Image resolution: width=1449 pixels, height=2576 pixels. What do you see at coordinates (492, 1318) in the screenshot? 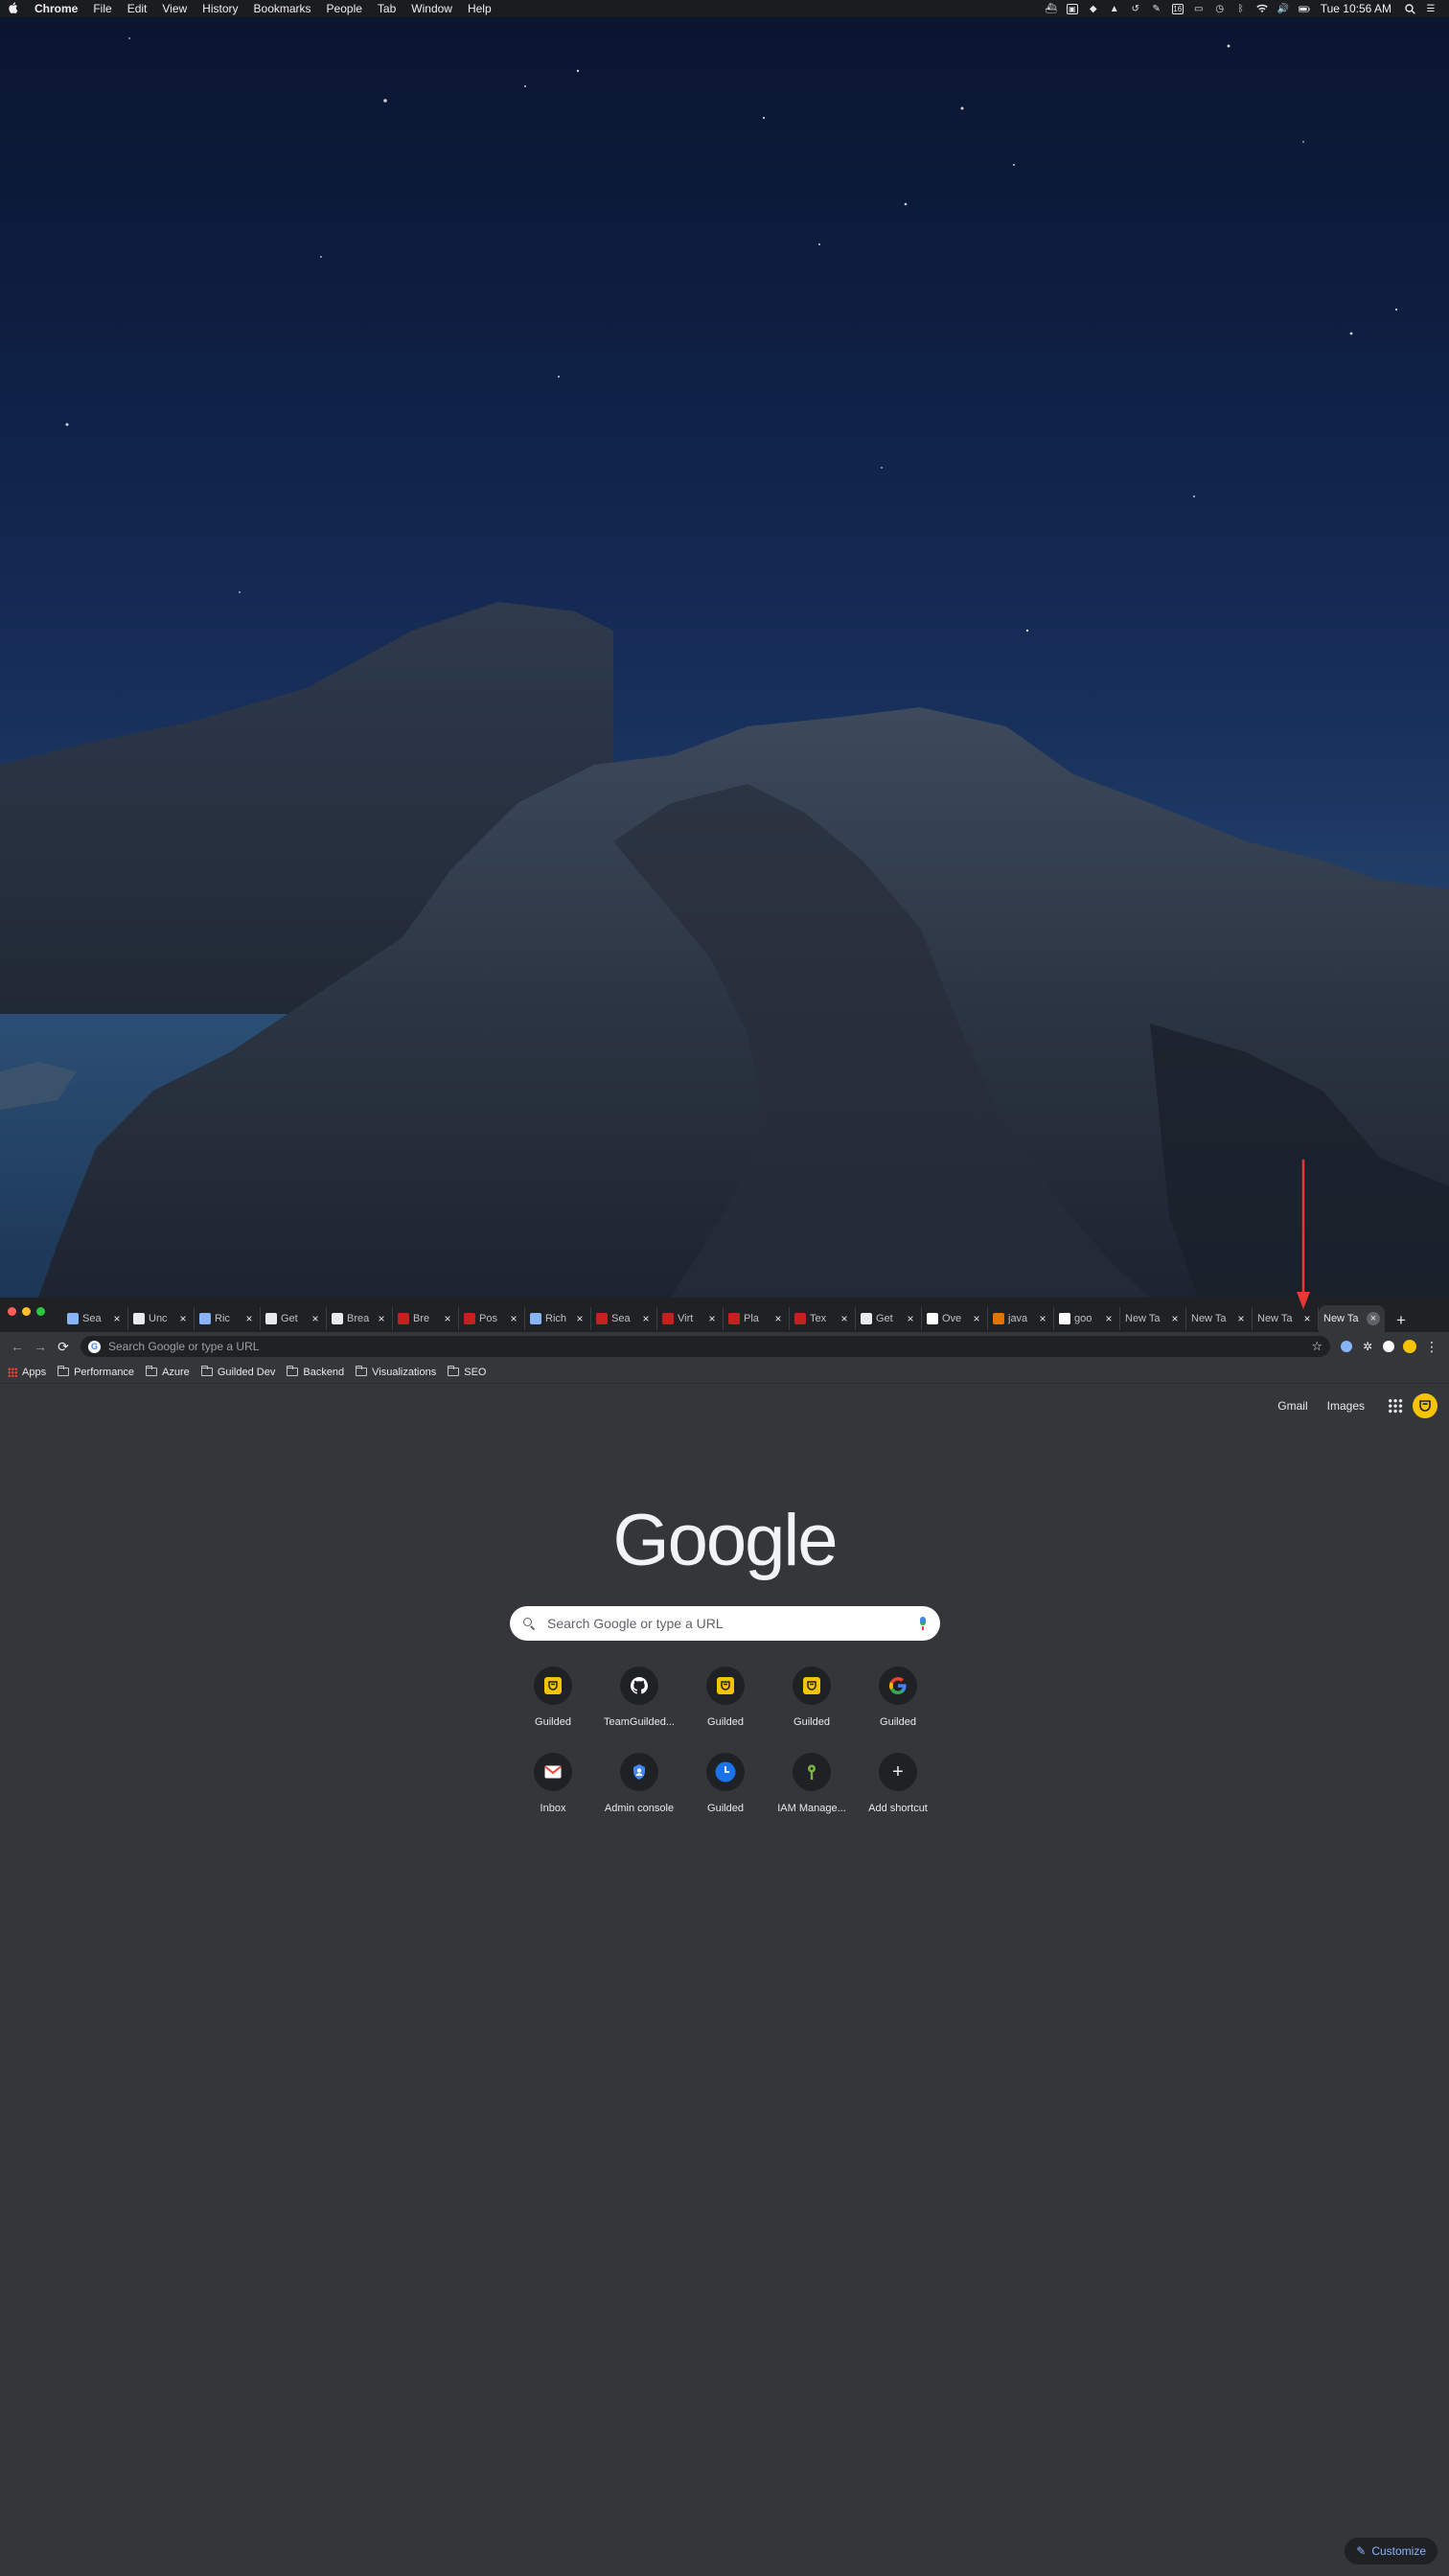
I see `tab: Pos ×` at bounding box center [492, 1318].